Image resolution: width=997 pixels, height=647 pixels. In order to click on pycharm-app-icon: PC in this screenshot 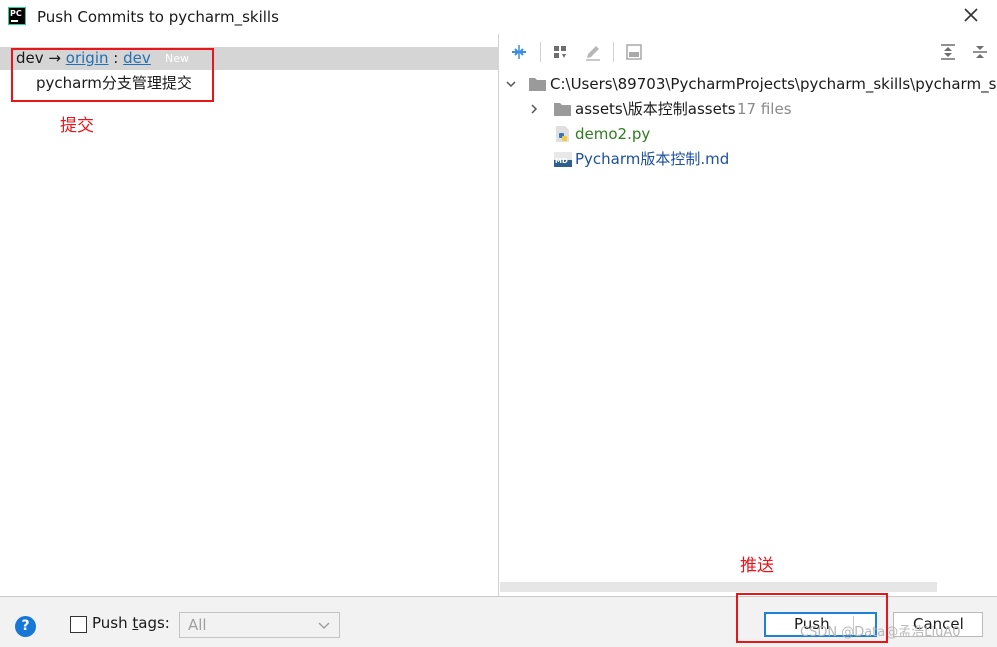, I will do `click(17, 16)`.